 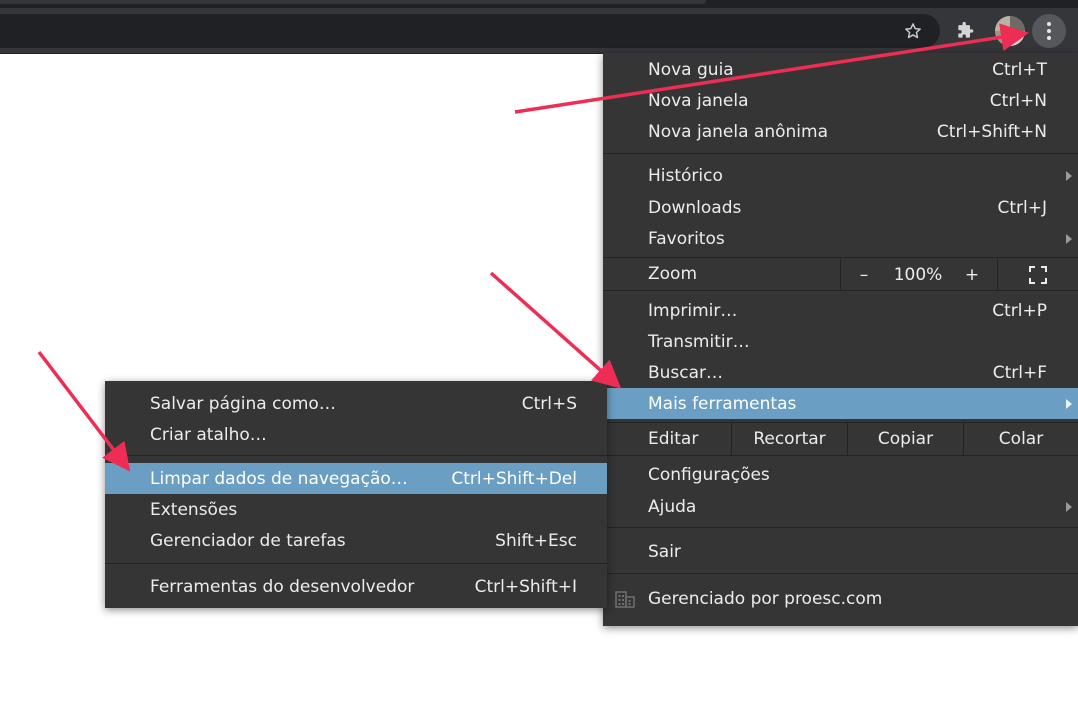 I want to click on menu-item-downloads: Downloads Ctrl+J, so click(x=840, y=207).